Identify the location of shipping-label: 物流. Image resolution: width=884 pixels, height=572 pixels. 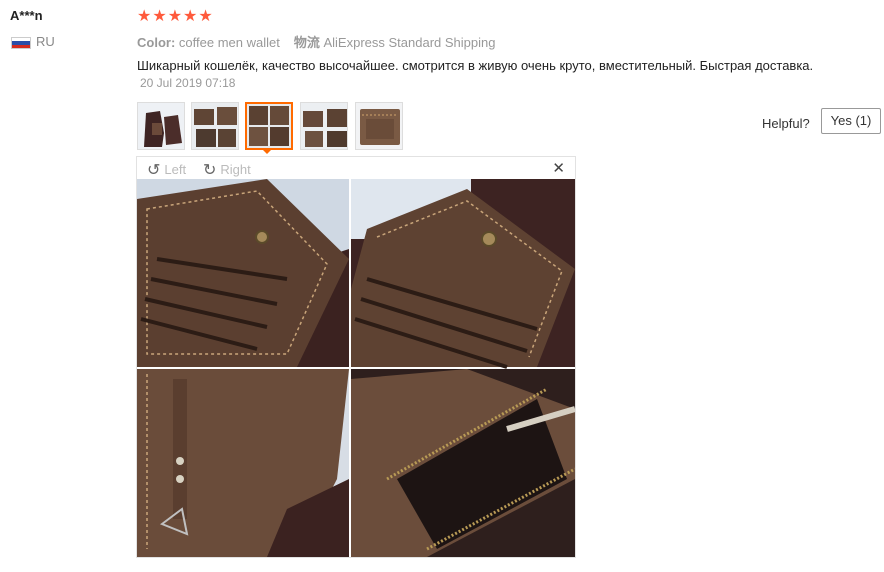
(306, 42).